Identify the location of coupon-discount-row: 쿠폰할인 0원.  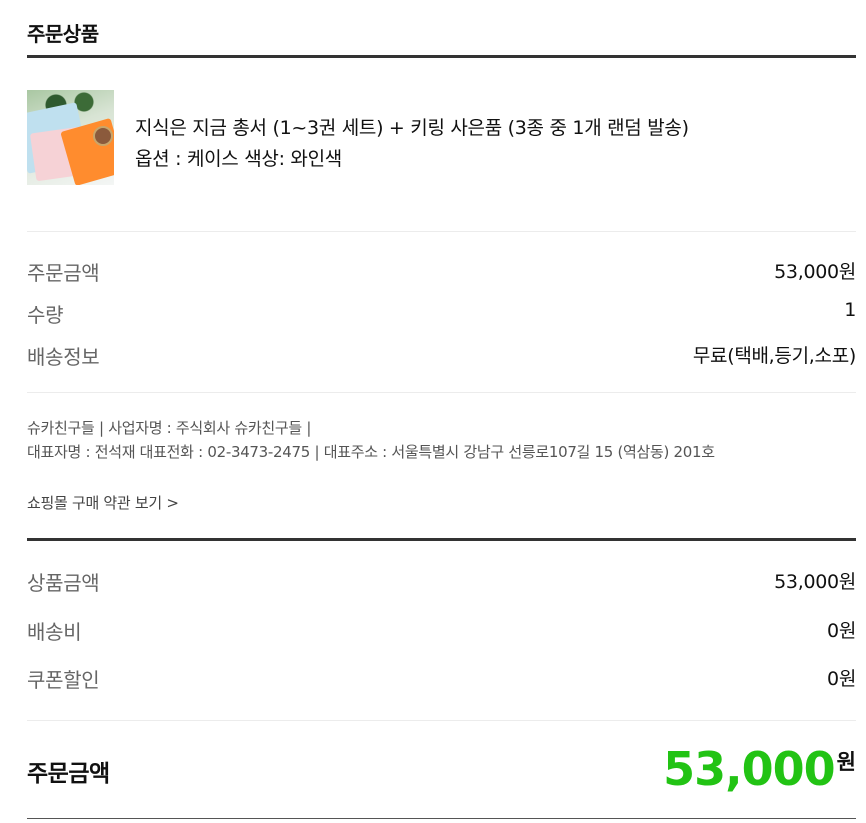
(441, 679).